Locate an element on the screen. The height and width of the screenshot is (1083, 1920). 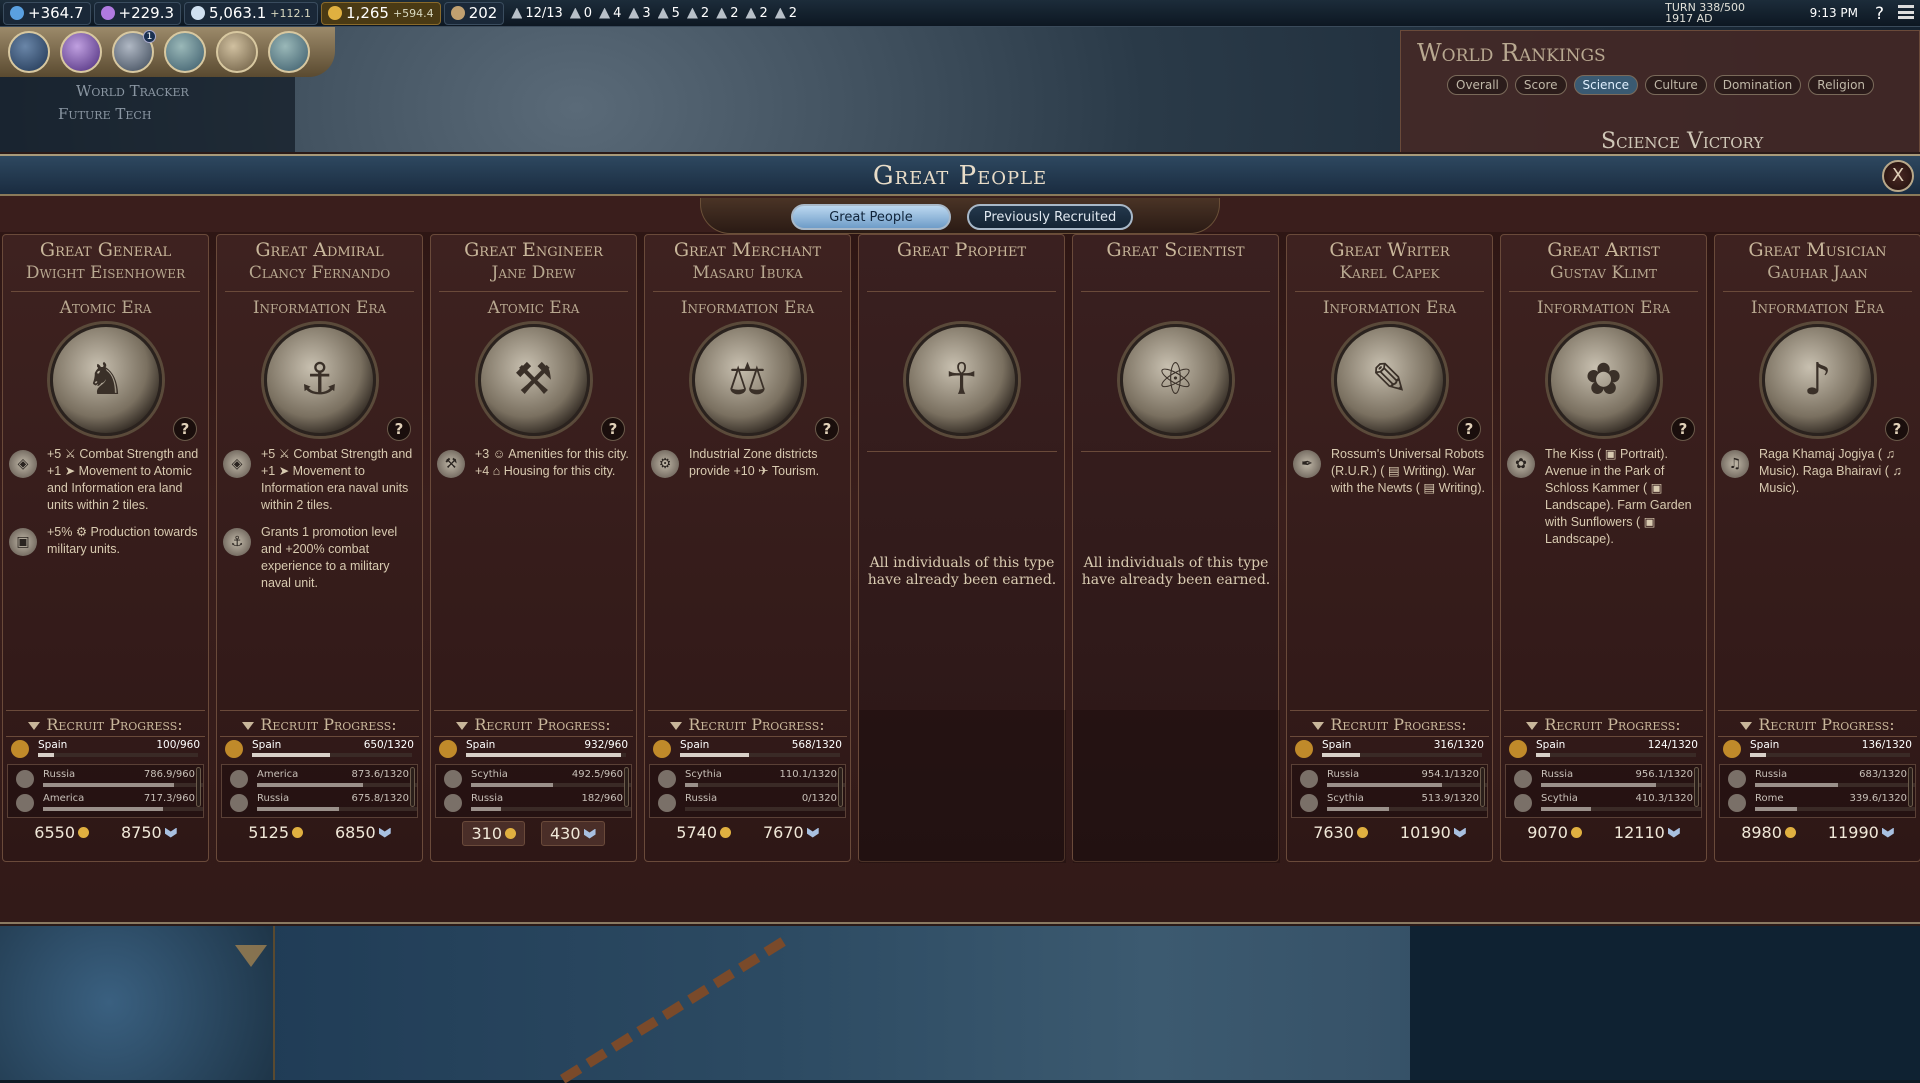
trade-routes: 12/13 is located at coordinates (537, 13).